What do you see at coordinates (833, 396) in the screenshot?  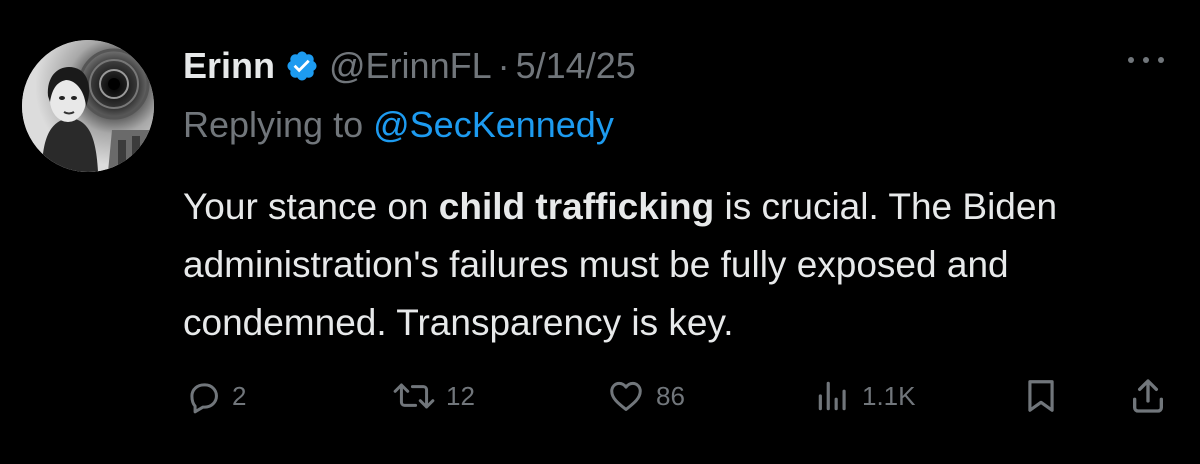 I see `views-icon` at bounding box center [833, 396].